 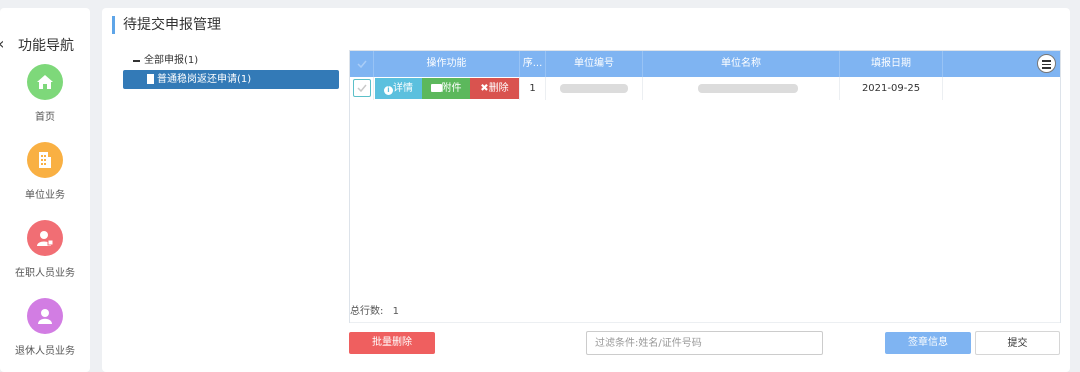 What do you see at coordinates (171, 60) in the screenshot?
I see `tree-node-label: 全部申报(1)` at bounding box center [171, 60].